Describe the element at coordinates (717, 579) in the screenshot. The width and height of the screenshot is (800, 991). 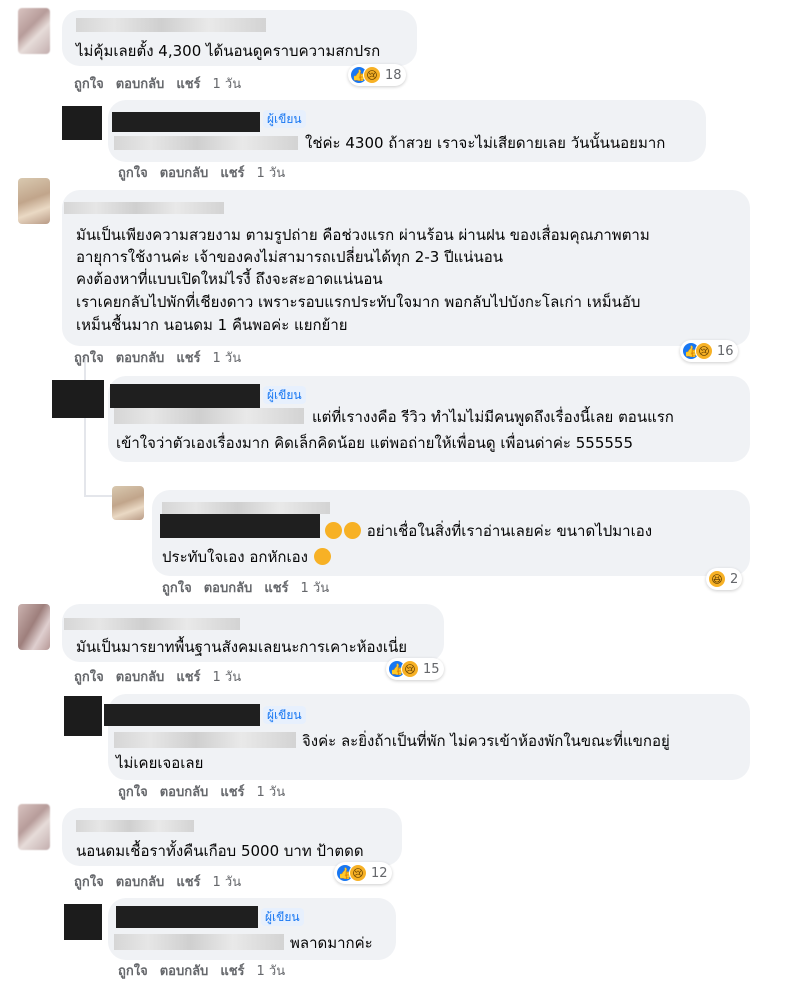
I see `haha-icon: 😆` at that location.